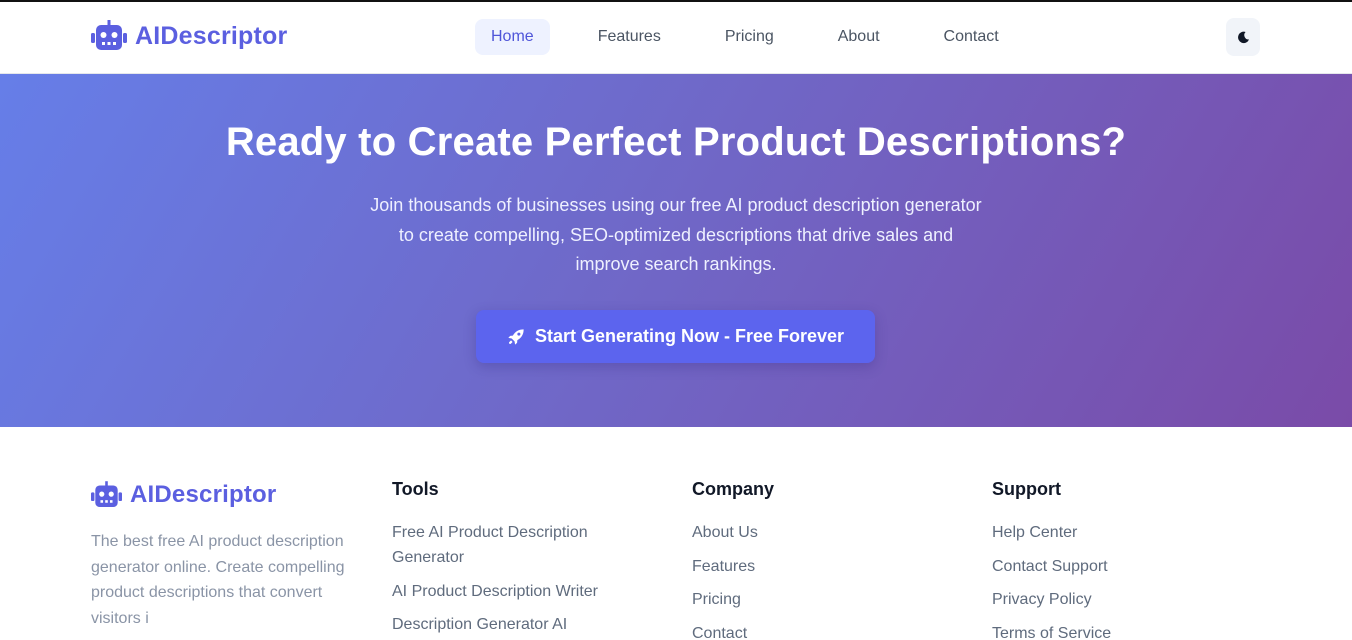 The height and width of the screenshot is (640, 1352). Describe the element at coordinates (971, 37) in the screenshot. I see `nav-contact: Contact` at that location.